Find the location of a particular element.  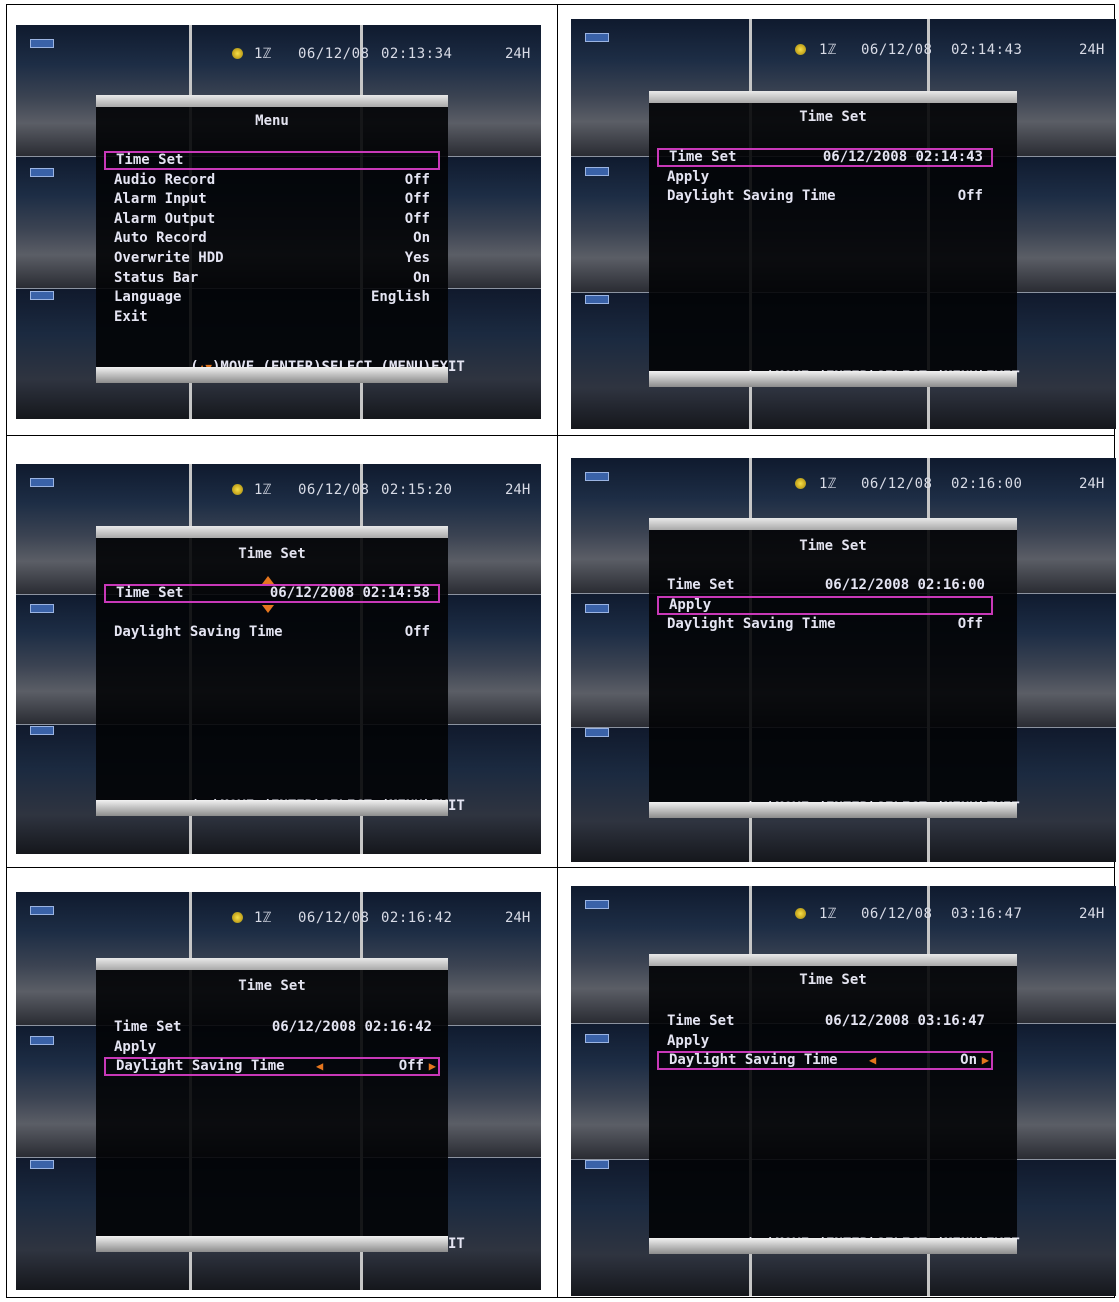

menu-row: Time Set 06/12/2008 02:14:58 is located at coordinates (272, 594).